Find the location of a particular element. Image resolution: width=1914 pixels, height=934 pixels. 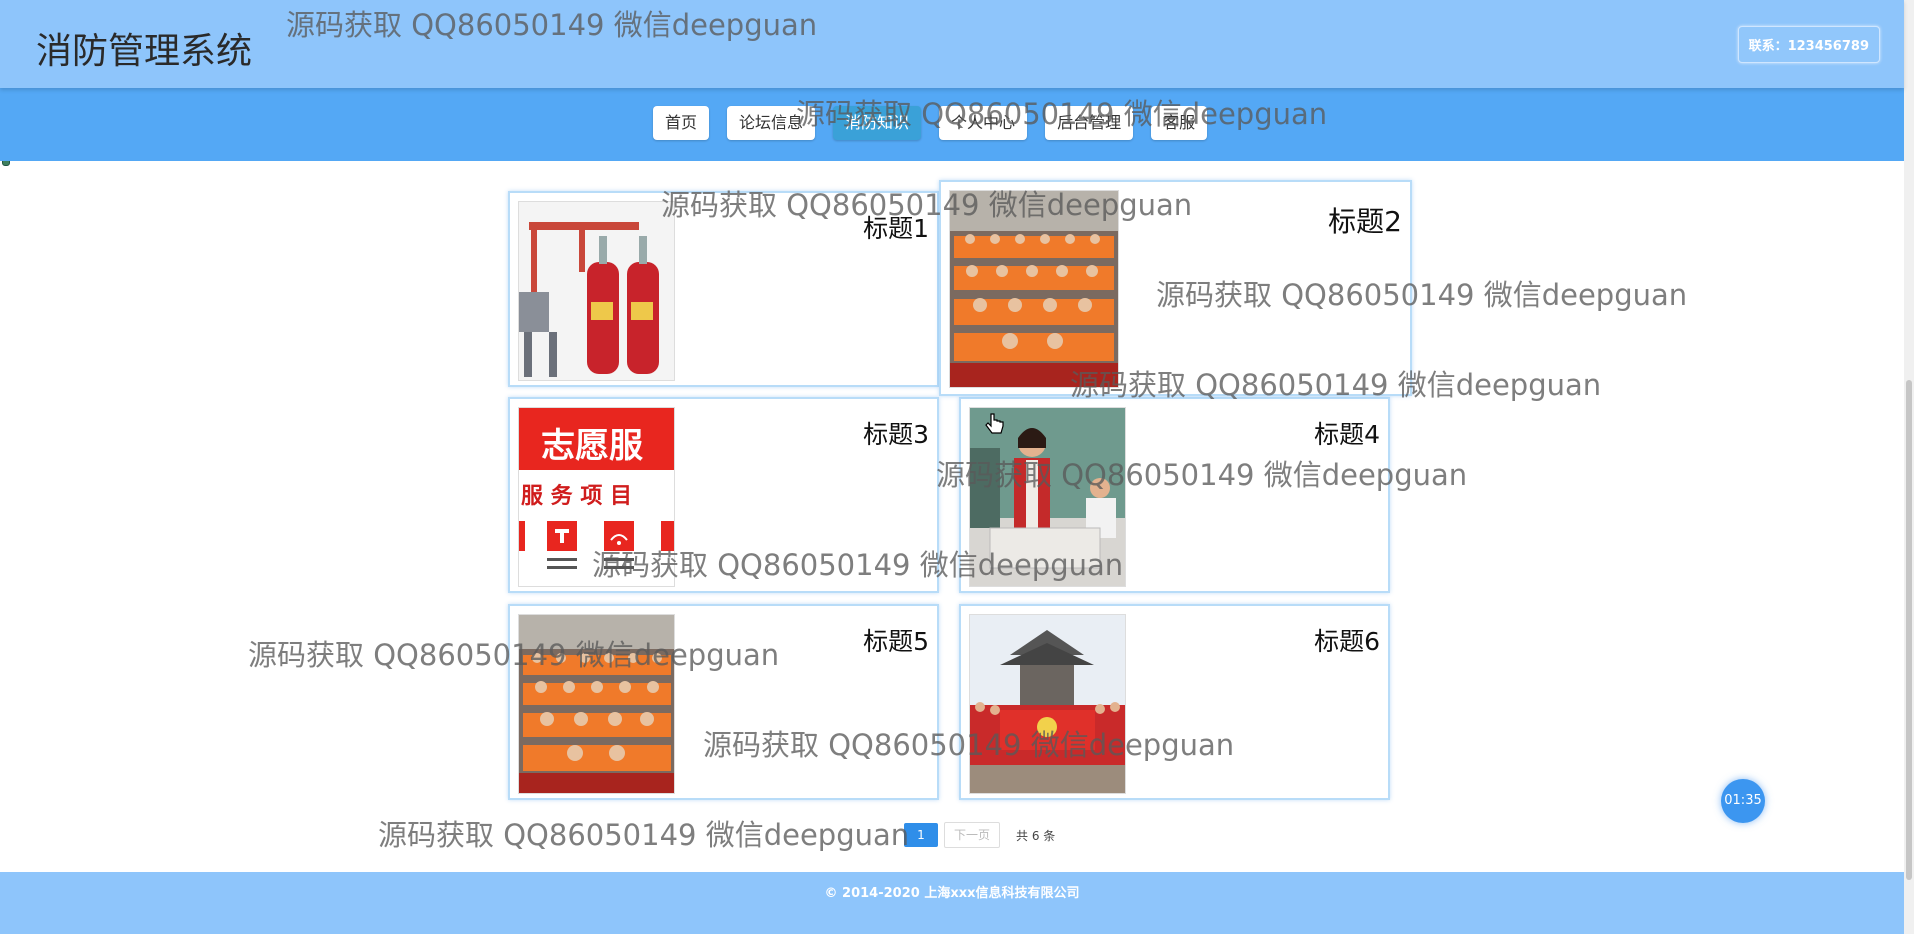

nav-list: 首页 论坛信息 消防知识 个人中心 后台管理 客服 is located at coordinates (930, 123).